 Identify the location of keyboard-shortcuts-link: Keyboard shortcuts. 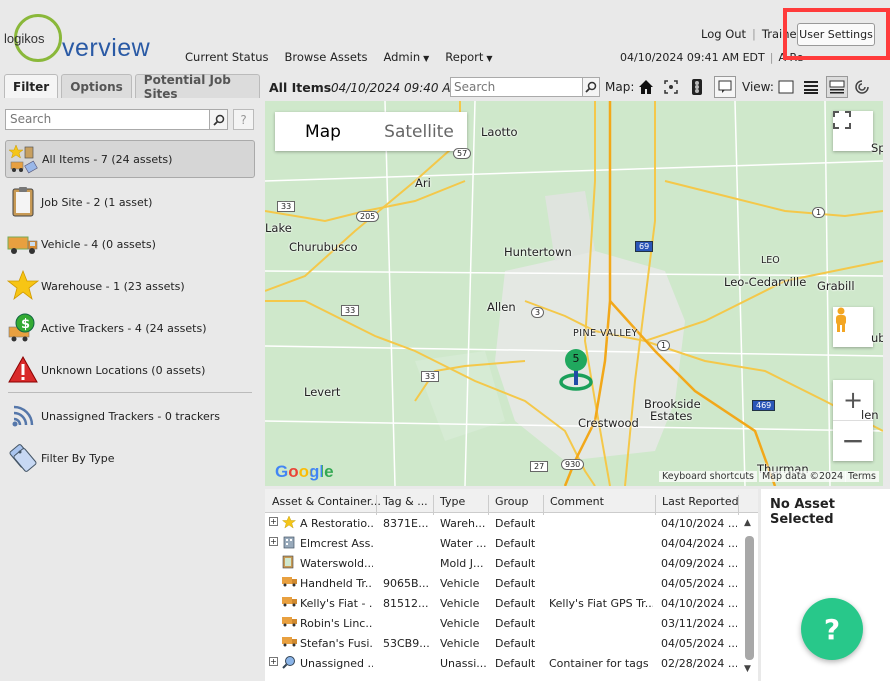
(708, 476).